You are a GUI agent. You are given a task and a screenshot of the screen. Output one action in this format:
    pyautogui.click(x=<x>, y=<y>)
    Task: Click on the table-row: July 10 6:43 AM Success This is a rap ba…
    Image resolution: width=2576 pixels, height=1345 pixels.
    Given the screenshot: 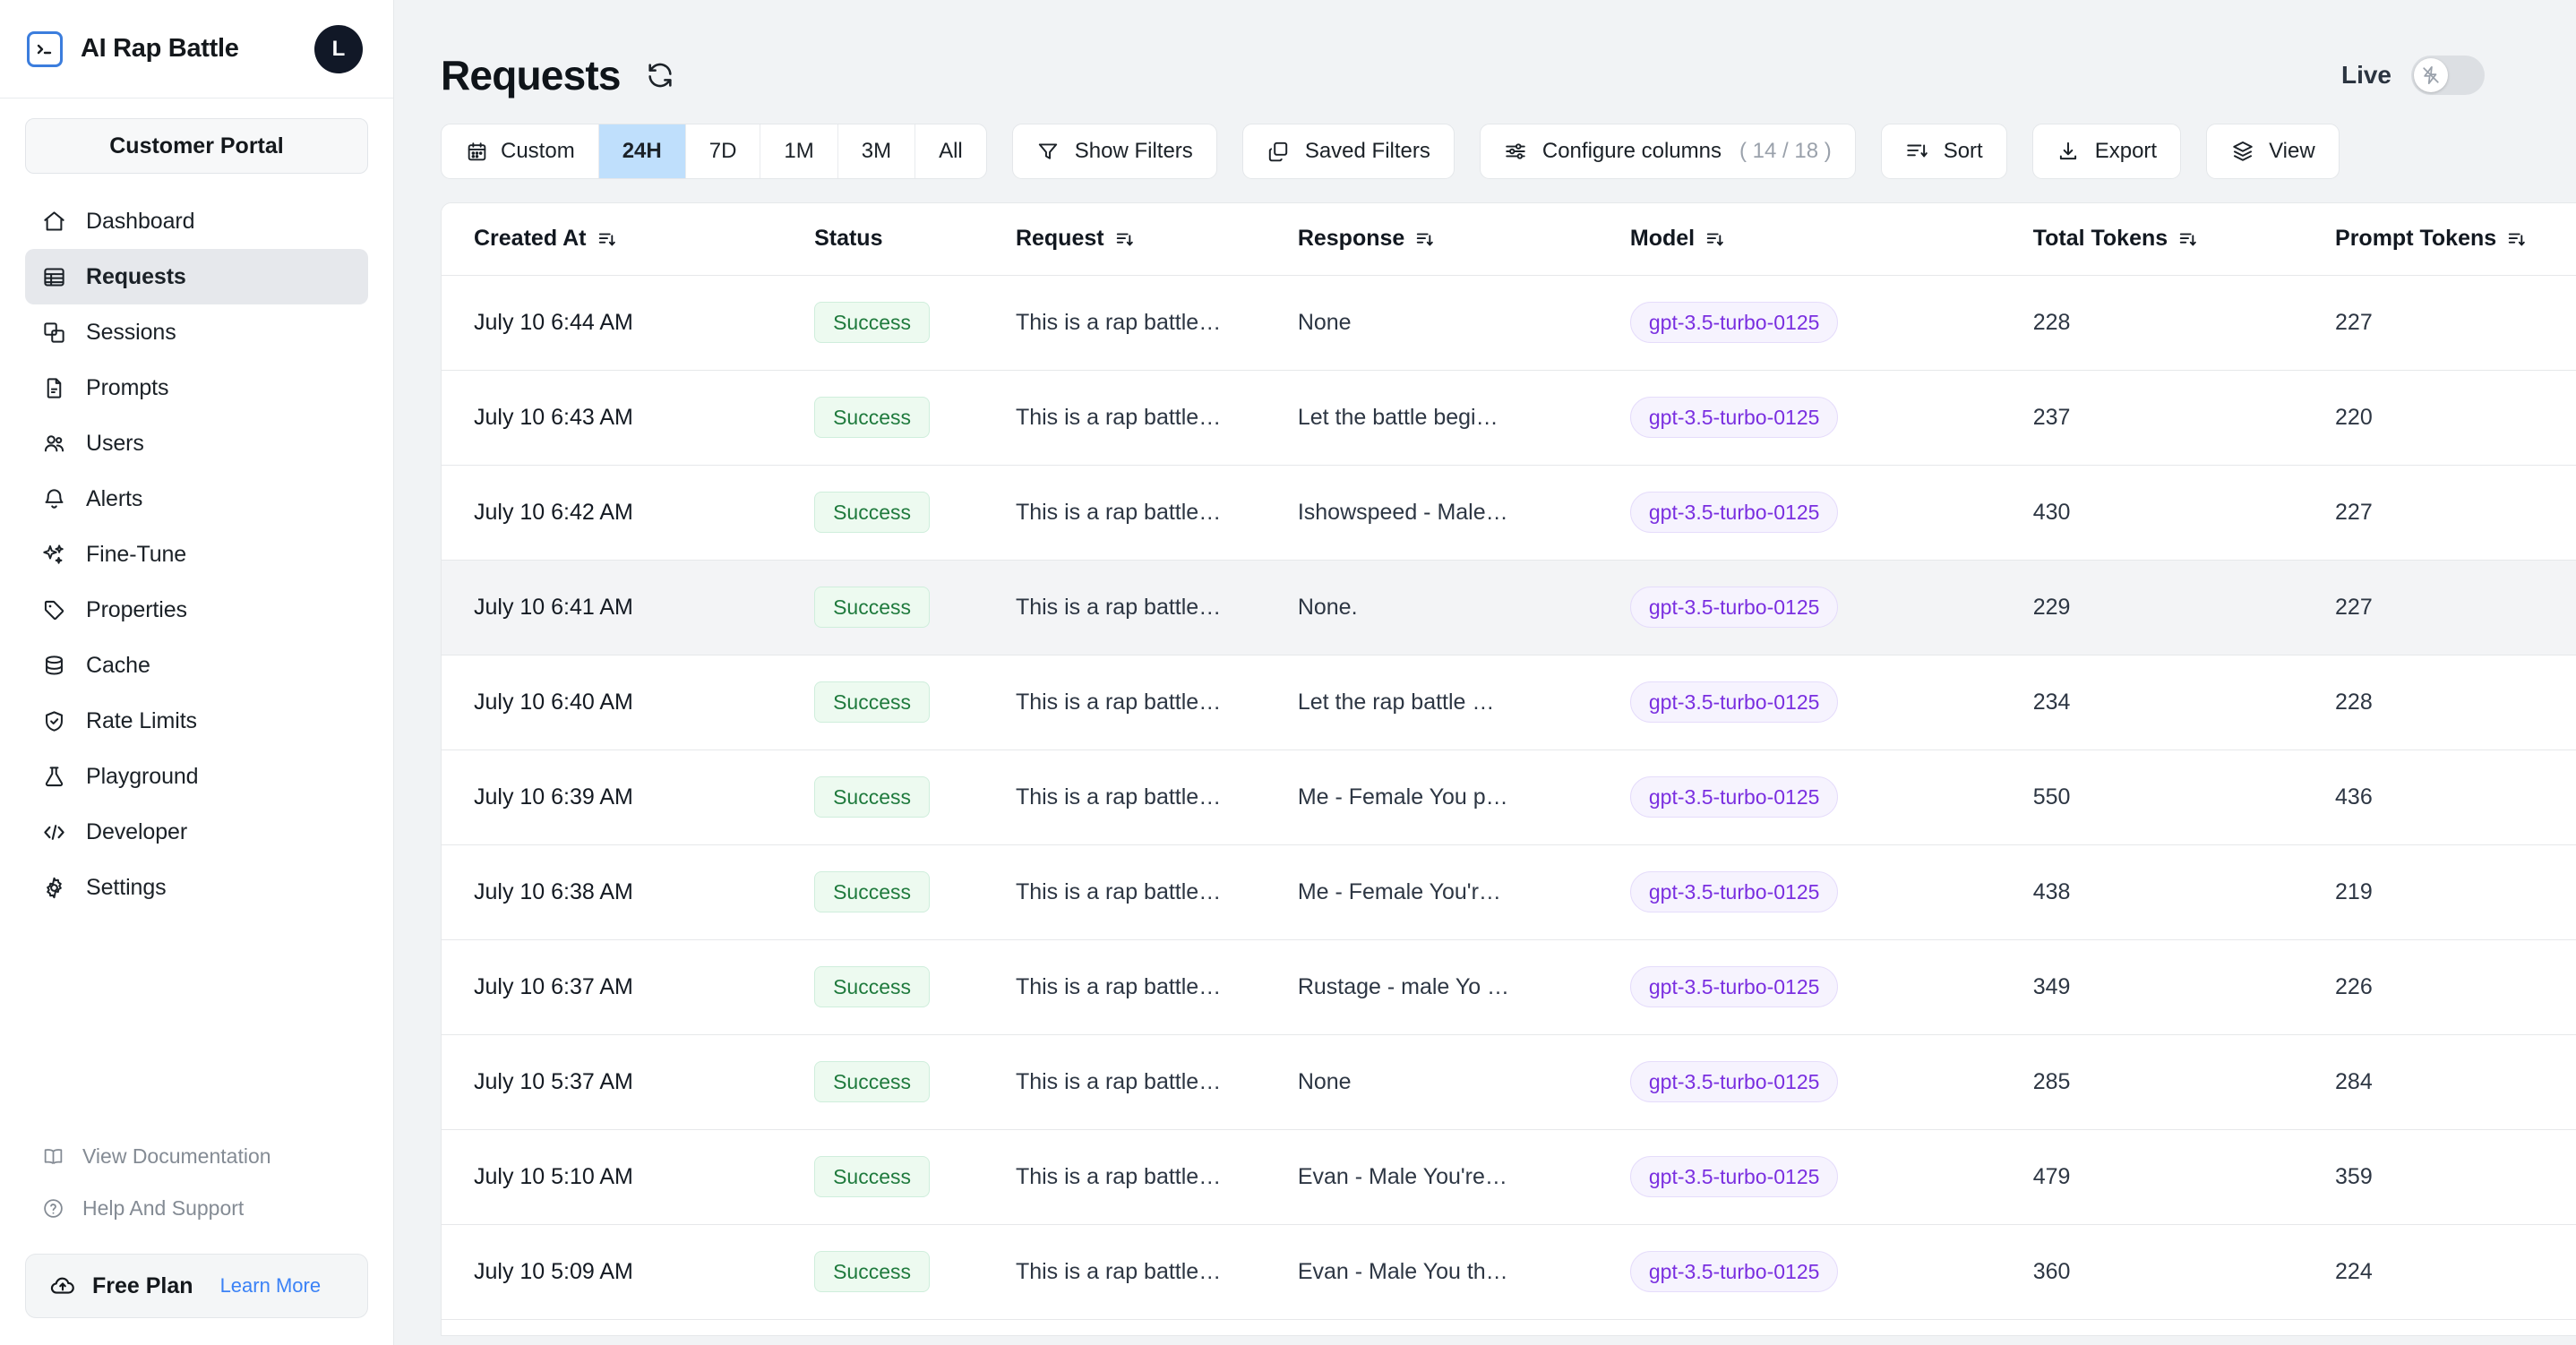 What is the action you would take?
    pyautogui.click(x=1509, y=418)
    